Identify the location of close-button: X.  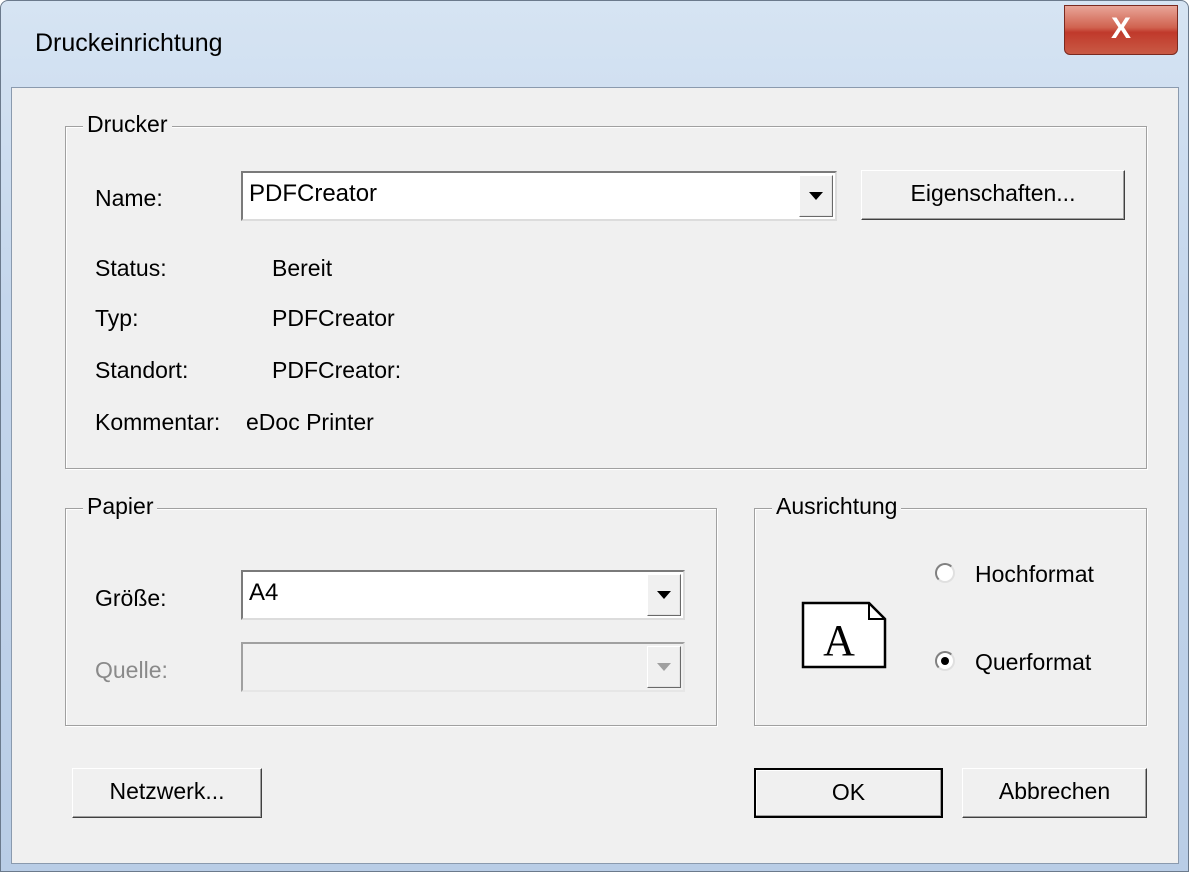
(1121, 30).